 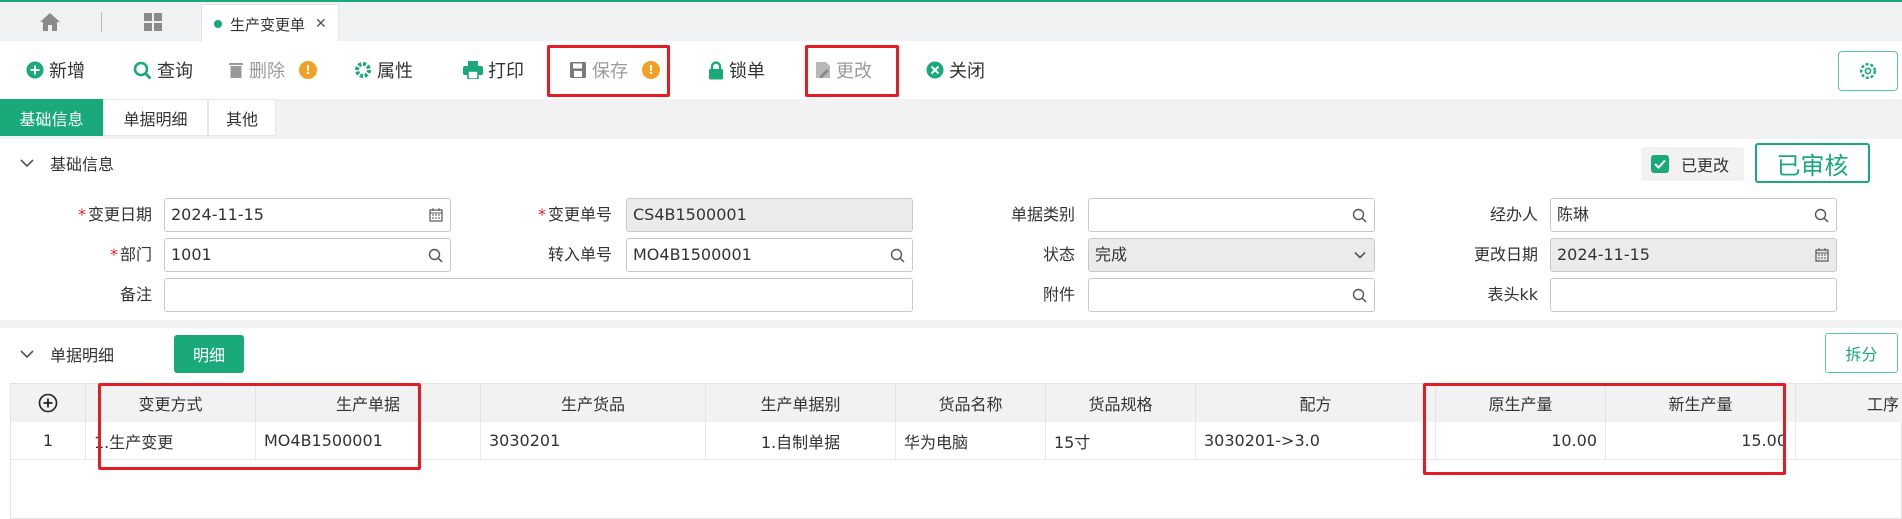 What do you see at coordinates (506, 71) in the screenshot?
I see `print-label: 打印` at bounding box center [506, 71].